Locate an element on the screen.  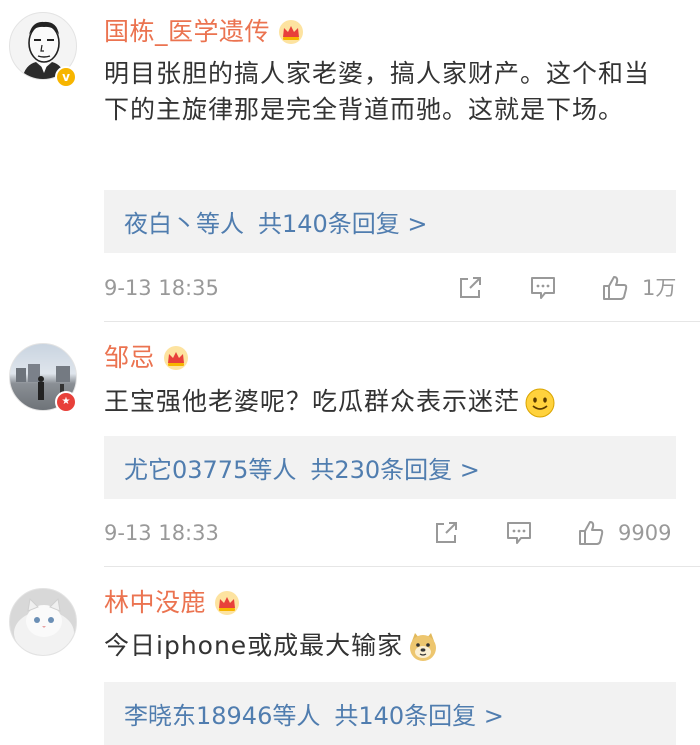
like-count: 1万 is located at coordinates (659, 288).